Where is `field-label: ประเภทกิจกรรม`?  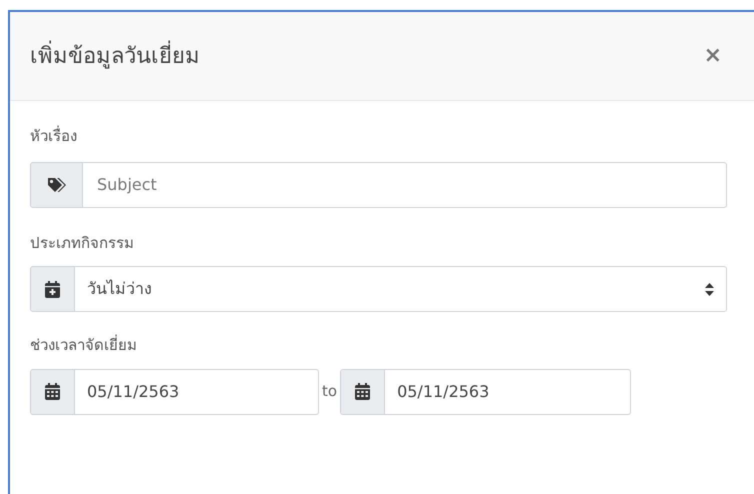 field-label: ประเภทกิจกรรม is located at coordinates (82, 243).